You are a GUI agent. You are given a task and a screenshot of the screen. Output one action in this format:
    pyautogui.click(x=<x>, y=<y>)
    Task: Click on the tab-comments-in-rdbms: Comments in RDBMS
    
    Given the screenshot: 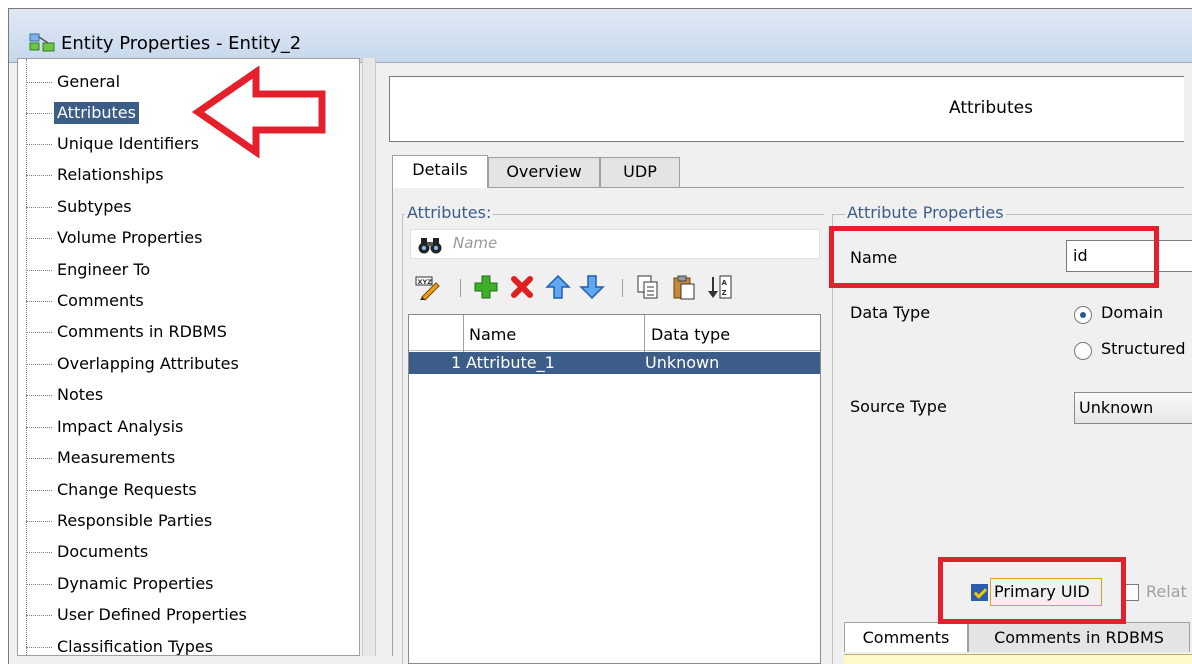 What is the action you would take?
    pyautogui.click(x=1079, y=637)
    